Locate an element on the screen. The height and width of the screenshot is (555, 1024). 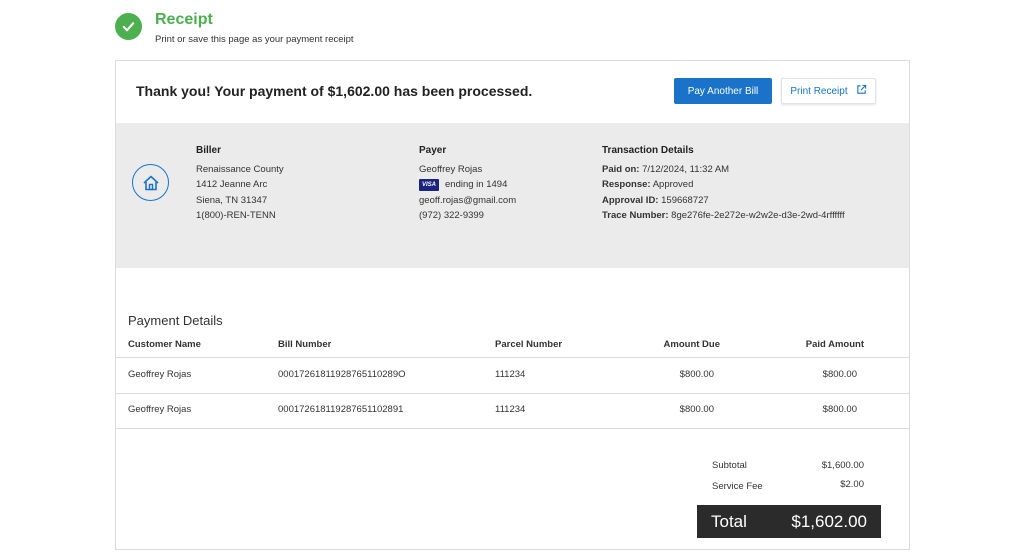
card-ending: ending in 1494 is located at coordinates (476, 184).